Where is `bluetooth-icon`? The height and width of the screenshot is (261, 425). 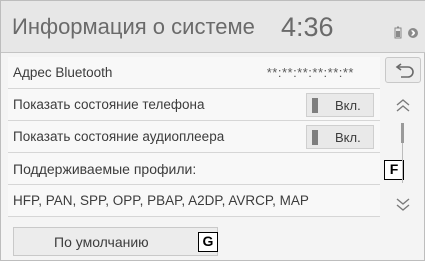 bluetooth-icon is located at coordinates (413, 33).